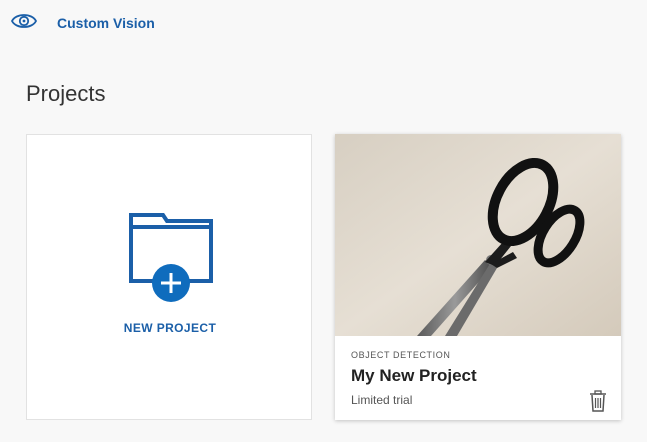 The height and width of the screenshot is (442, 647). I want to click on top-header: Custom Vision, so click(323, 23).